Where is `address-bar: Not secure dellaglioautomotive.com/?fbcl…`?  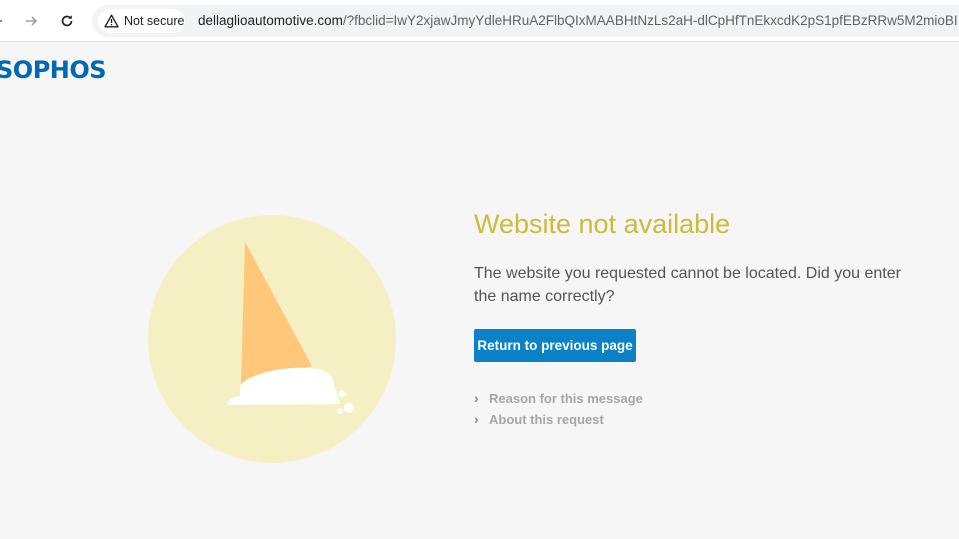
address-bar: Not secure dellaglioautomotive.com/?fbcl… is located at coordinates (525, 21).